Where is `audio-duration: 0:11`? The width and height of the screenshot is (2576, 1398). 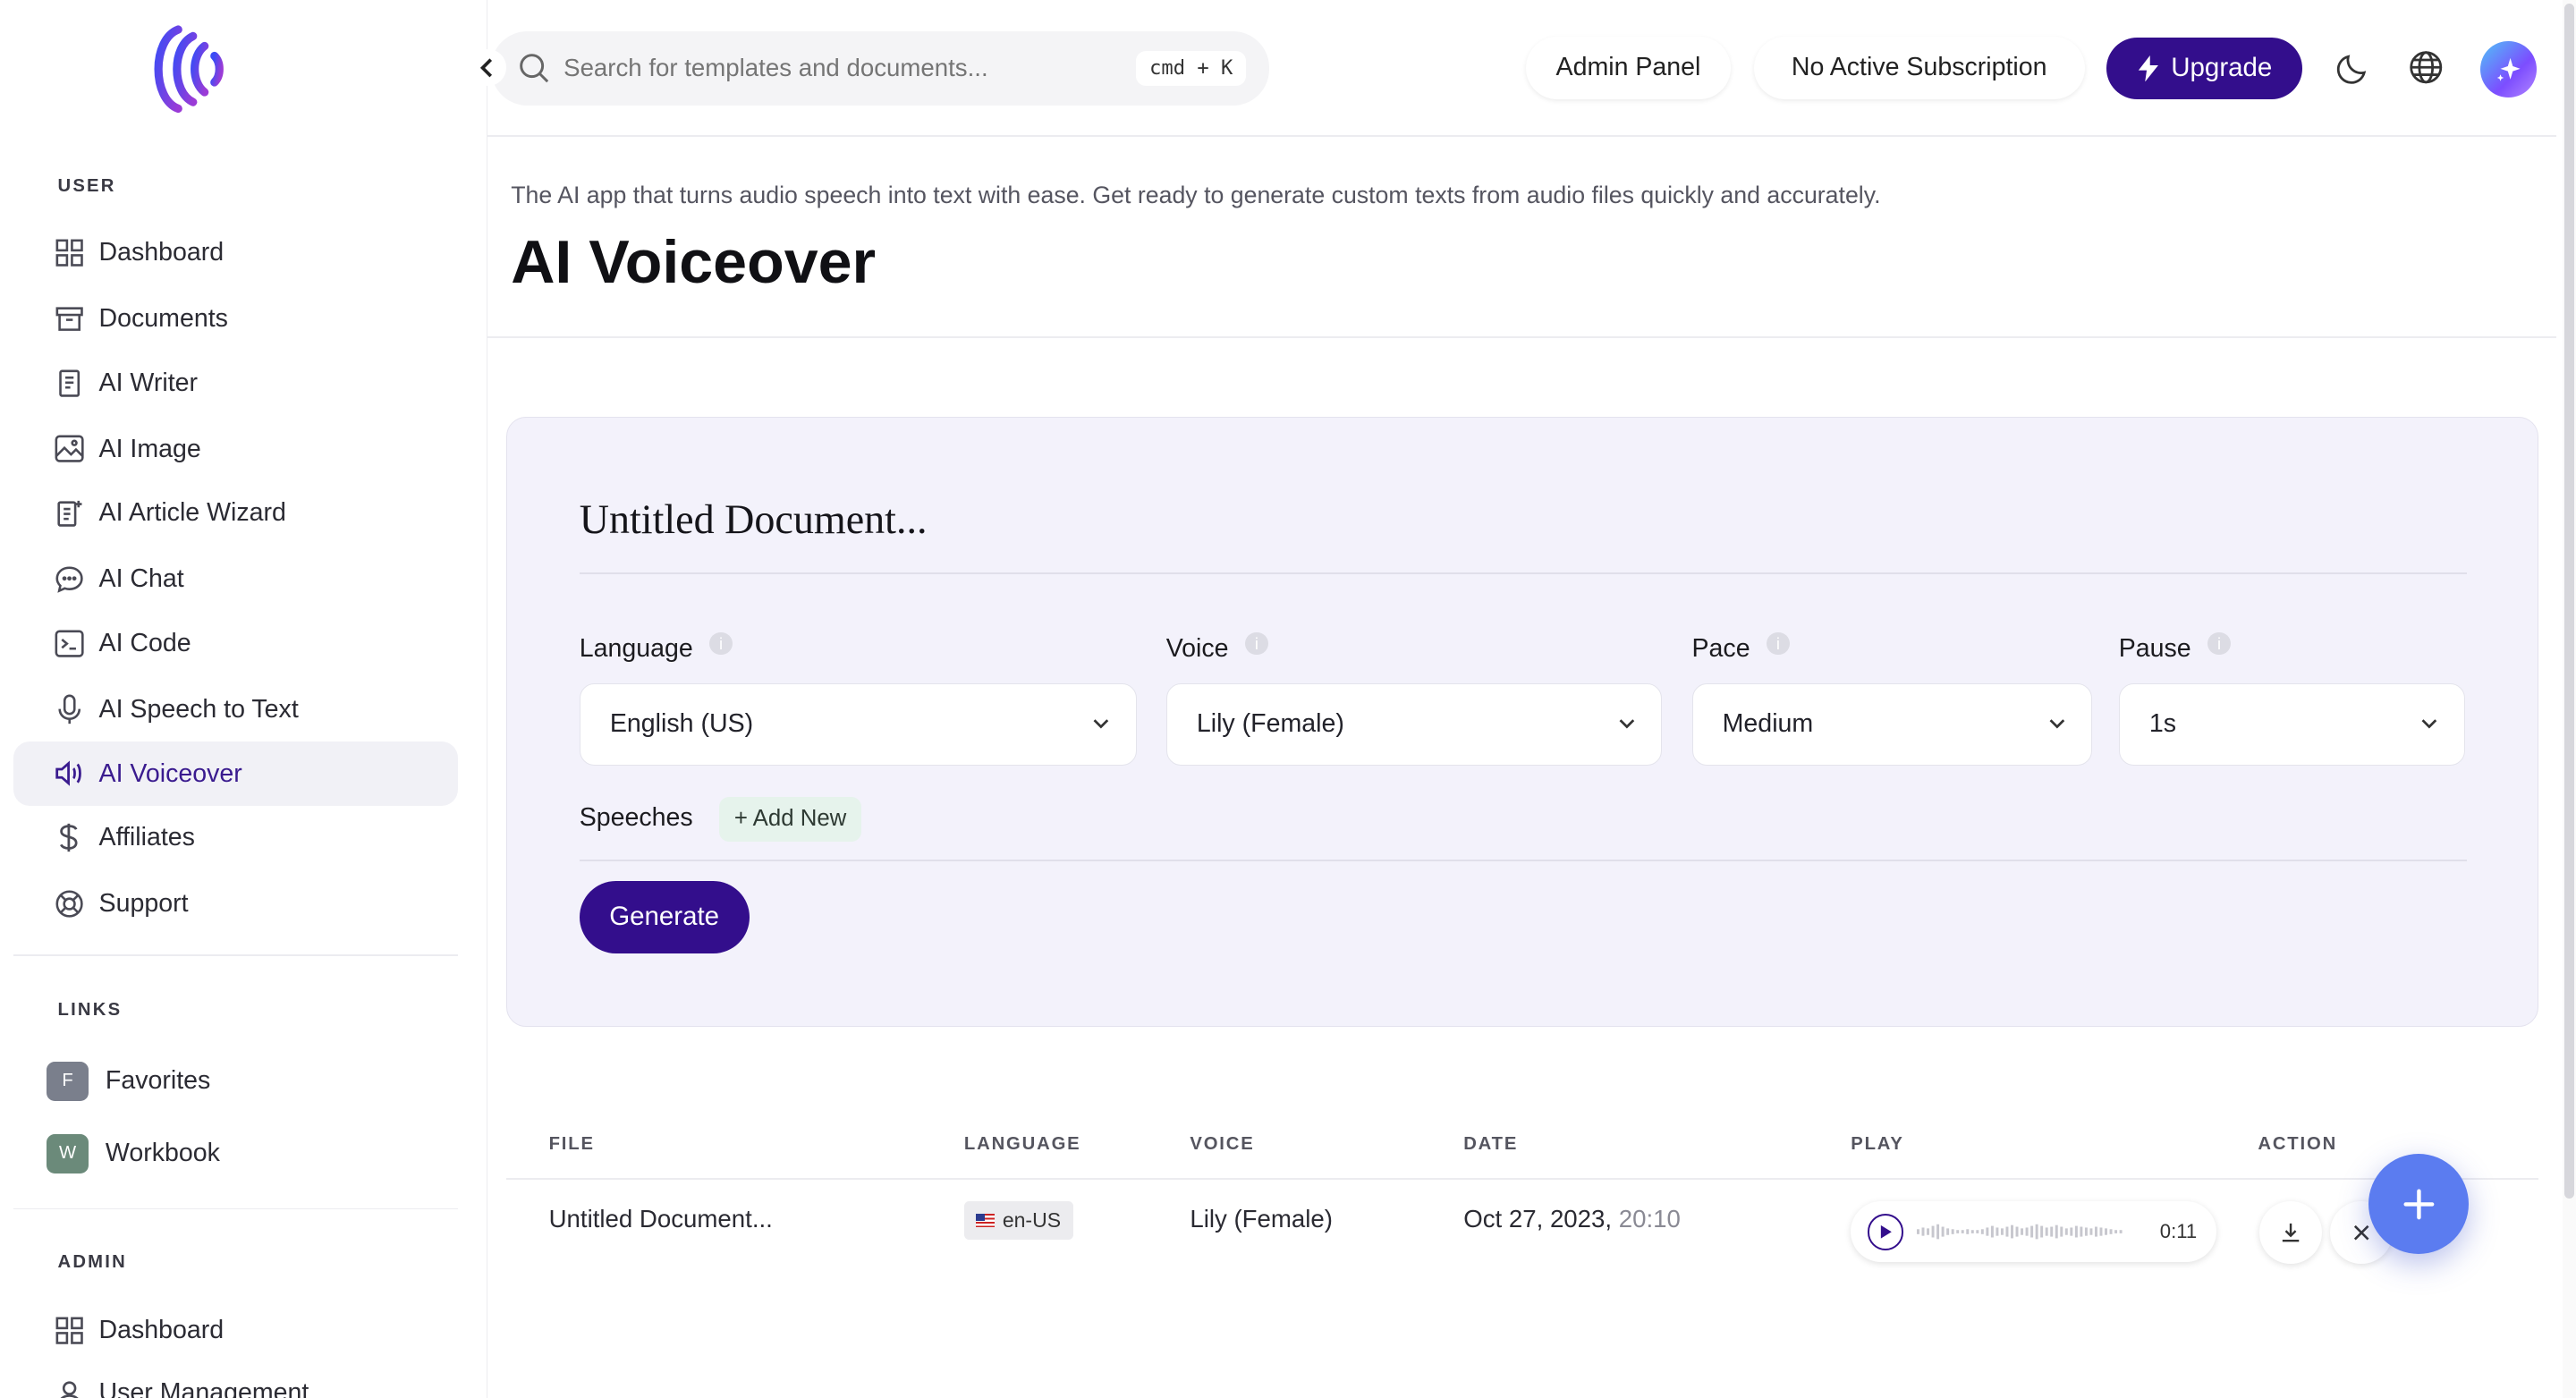
audio-duration: 0:11 is located at coordinates (2178, 1230).